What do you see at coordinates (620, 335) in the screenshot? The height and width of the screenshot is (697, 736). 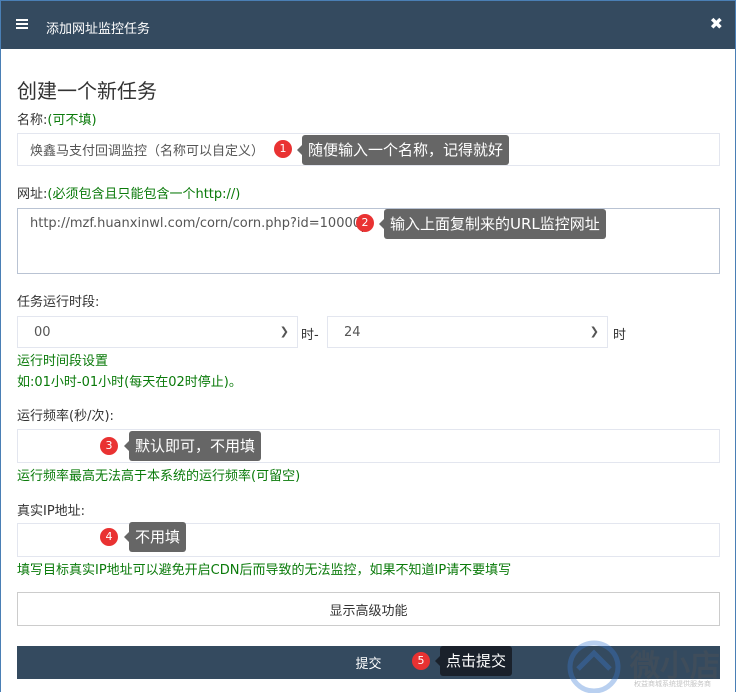 I see `hour-suffix: 时` at bounding box center [620, 335].